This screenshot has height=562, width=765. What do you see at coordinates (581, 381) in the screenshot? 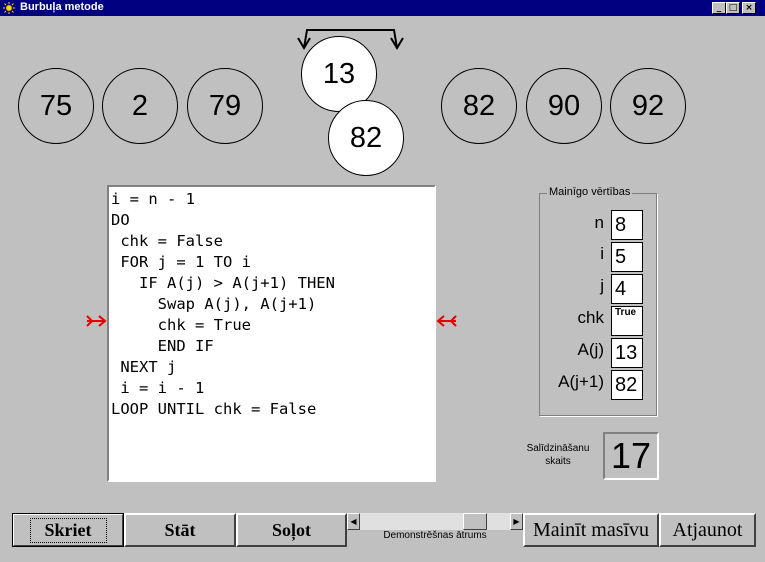
I see `var-label-aj1: A(j+1)` at bounding box center [581, 381].